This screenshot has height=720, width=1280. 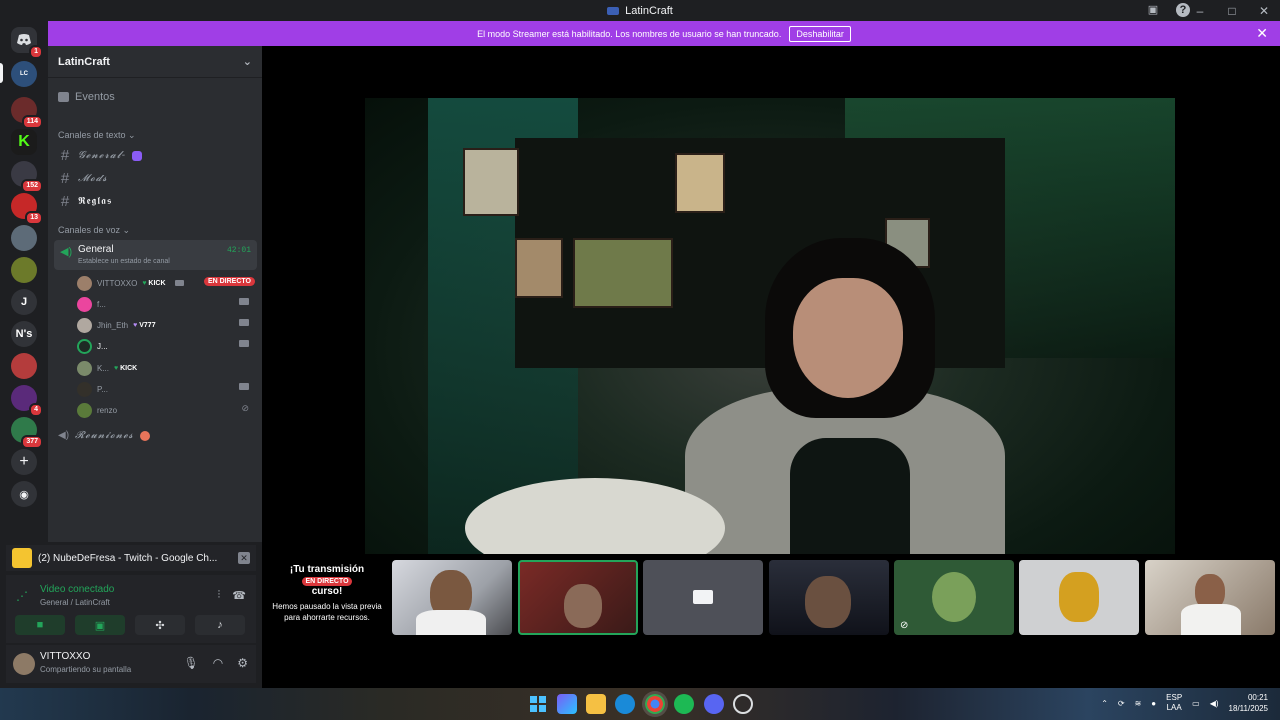 I want to click on close-icon: ✕, so click(x=1262, y=33).